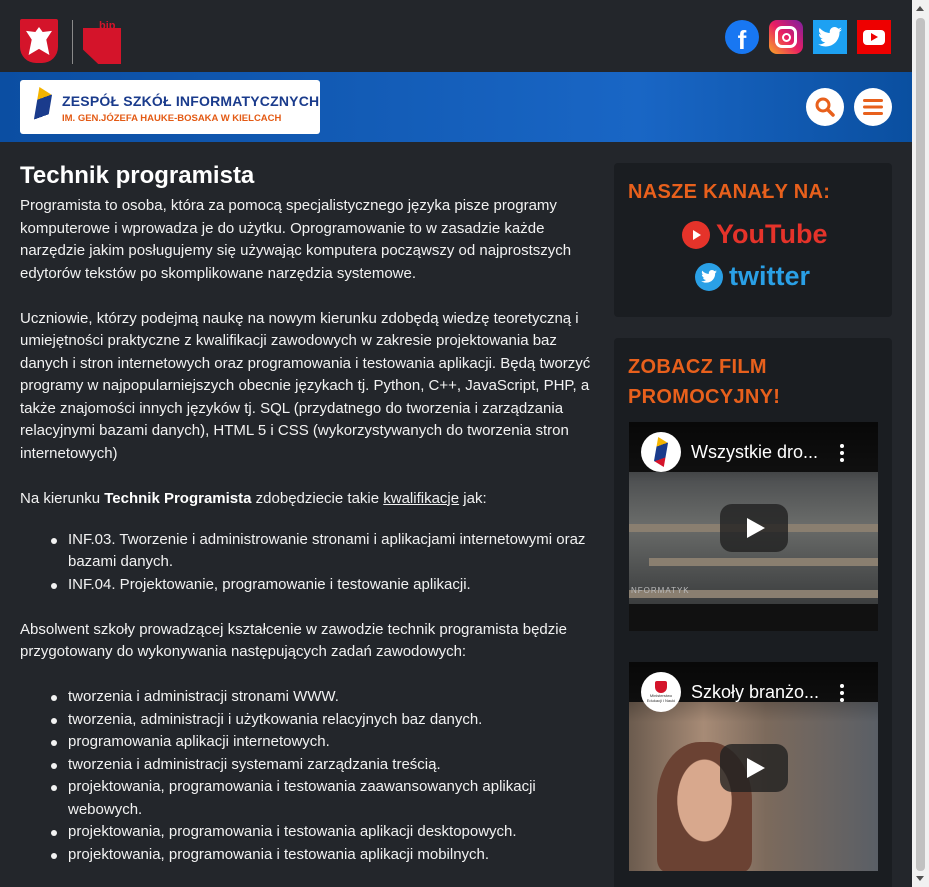 This screenshot has height=887, width=929. I want to click on film-title: ZOBACZ FILM PROMOCYJNY!, so click(704, 382).